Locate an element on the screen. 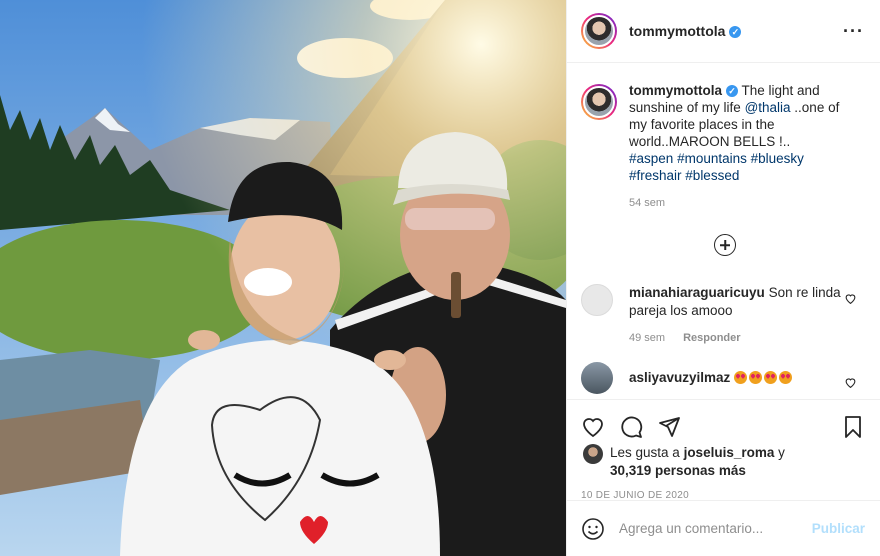  emoji-smiley-icon is located at coordinates (593, 529).